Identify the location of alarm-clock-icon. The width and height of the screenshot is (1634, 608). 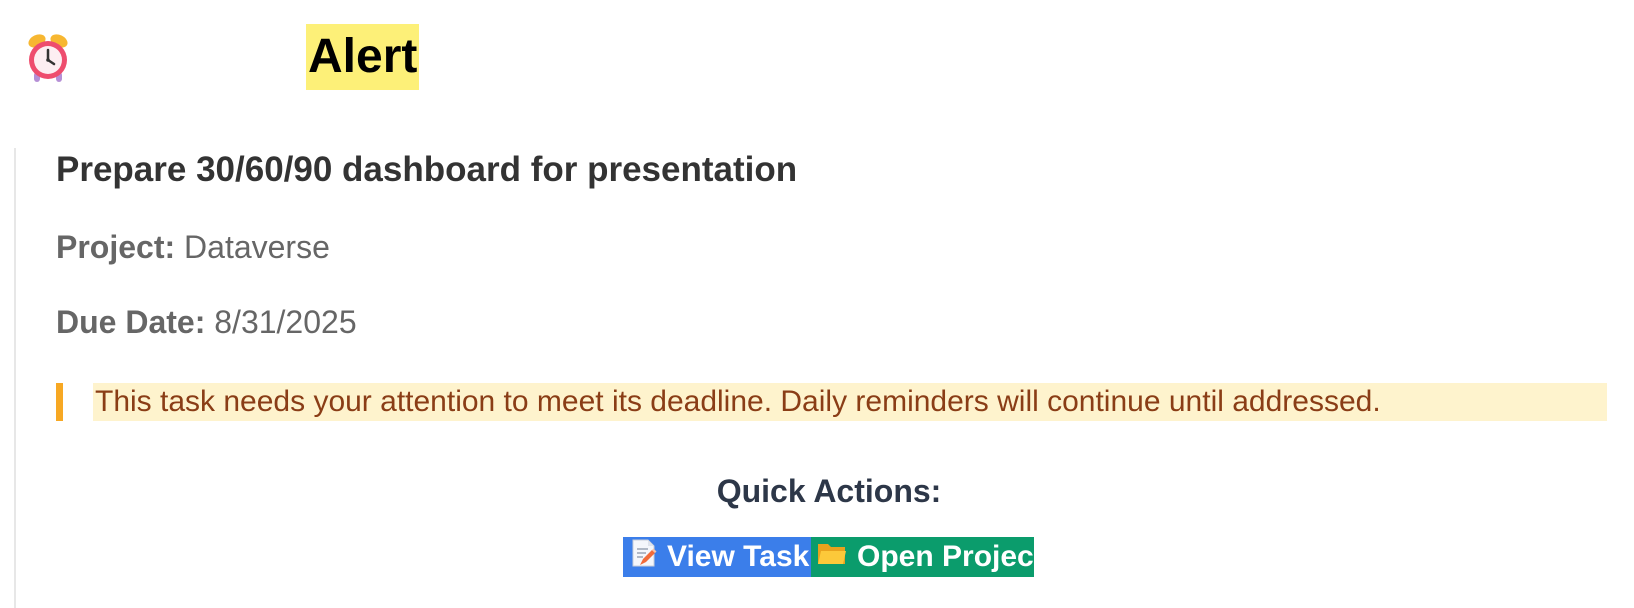
(48, 58).